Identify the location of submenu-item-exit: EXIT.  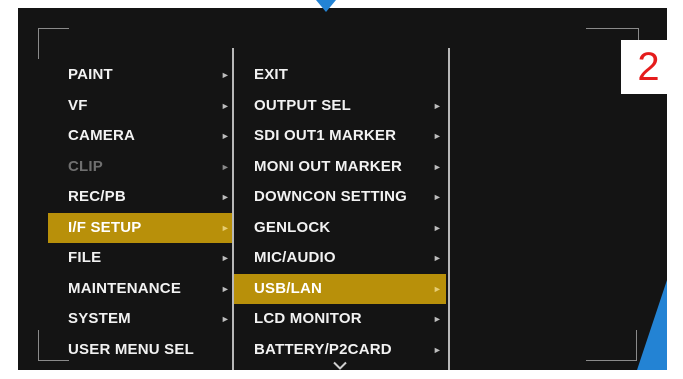
(340, 75).